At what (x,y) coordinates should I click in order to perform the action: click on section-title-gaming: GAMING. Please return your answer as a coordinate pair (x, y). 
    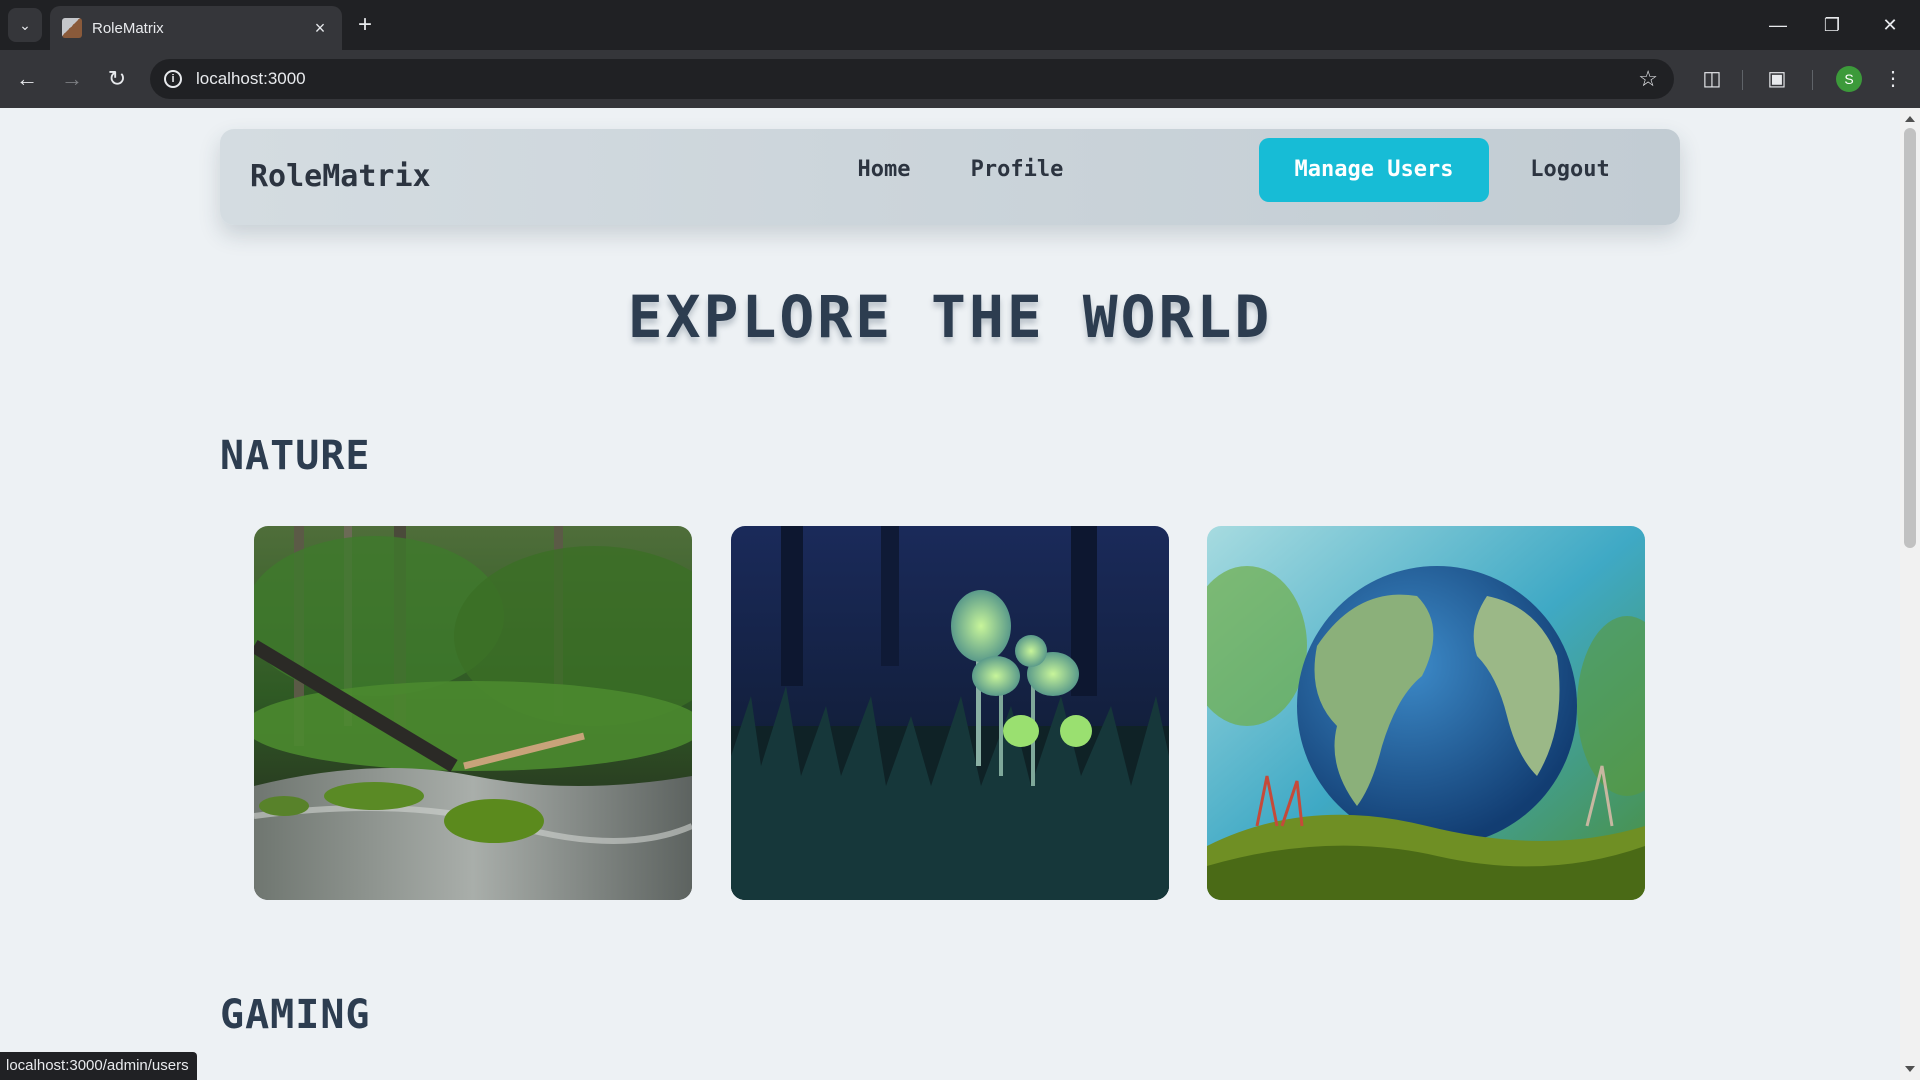
    Looking at the image, I should click on (295, 1015).